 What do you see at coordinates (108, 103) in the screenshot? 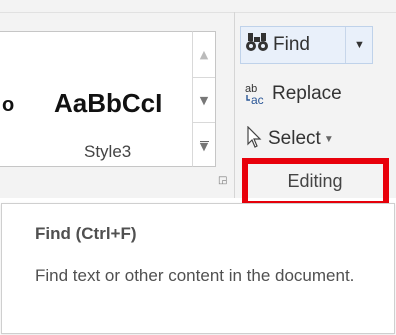
I see `style-sample: AaBbCcI` at bounding box center [108, 103].